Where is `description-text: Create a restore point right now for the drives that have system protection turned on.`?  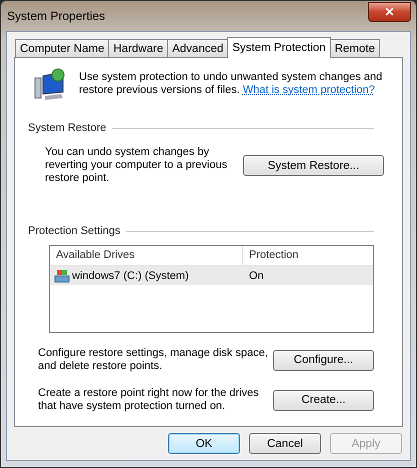 description-text: Create a restore point right now for the drives that have system protection turned on. is located at coordinates (149, 400).